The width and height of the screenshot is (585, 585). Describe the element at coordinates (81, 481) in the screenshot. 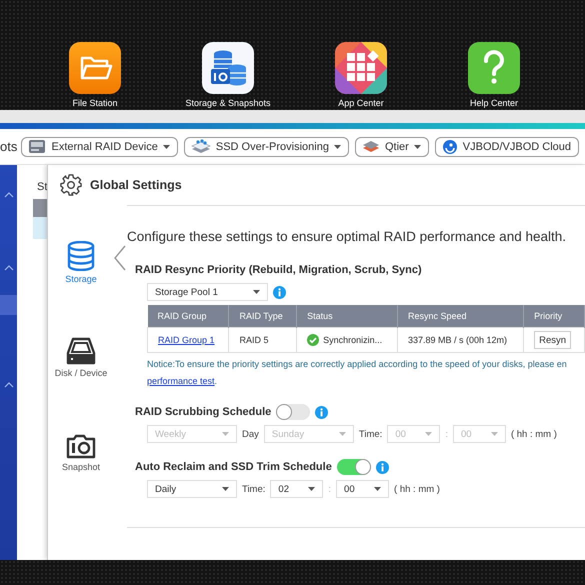

I see `nav-tab: Snapshot` at that location.